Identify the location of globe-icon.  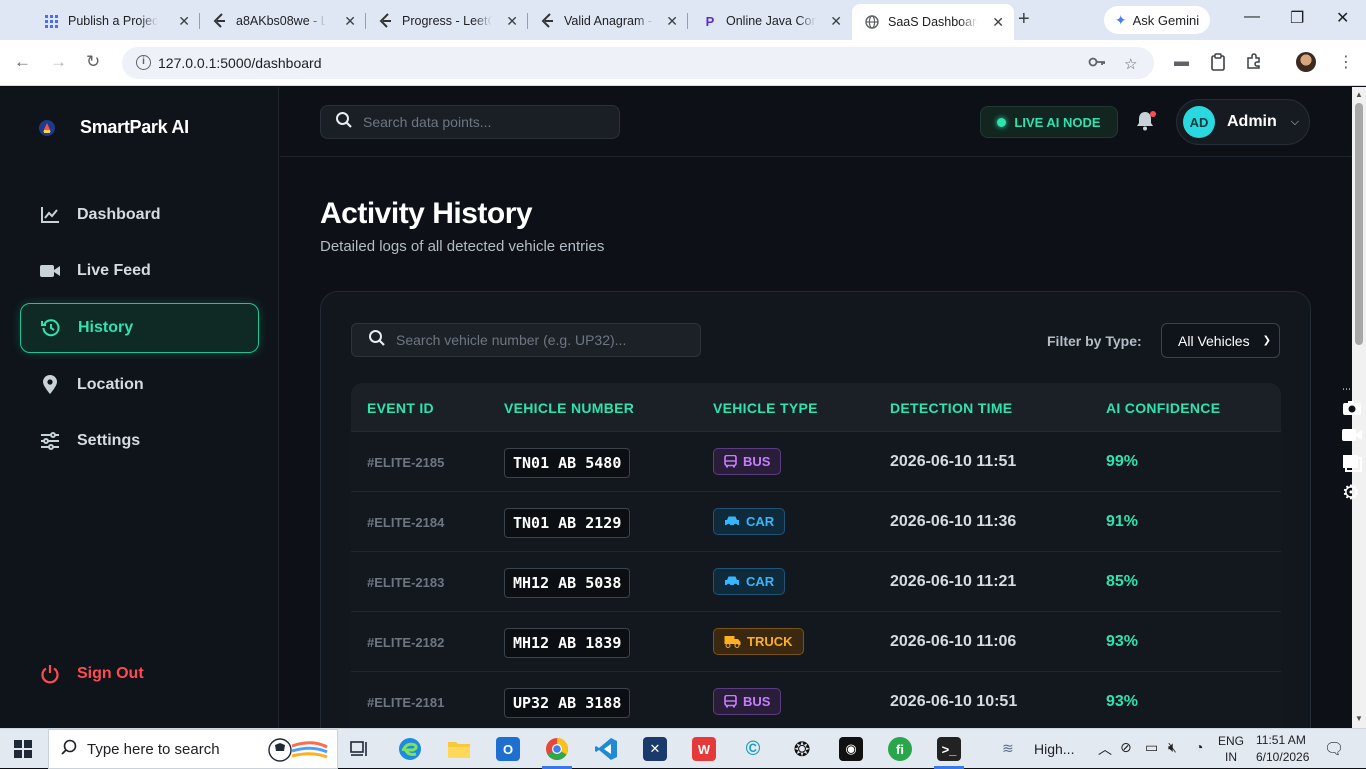
(872, 22).